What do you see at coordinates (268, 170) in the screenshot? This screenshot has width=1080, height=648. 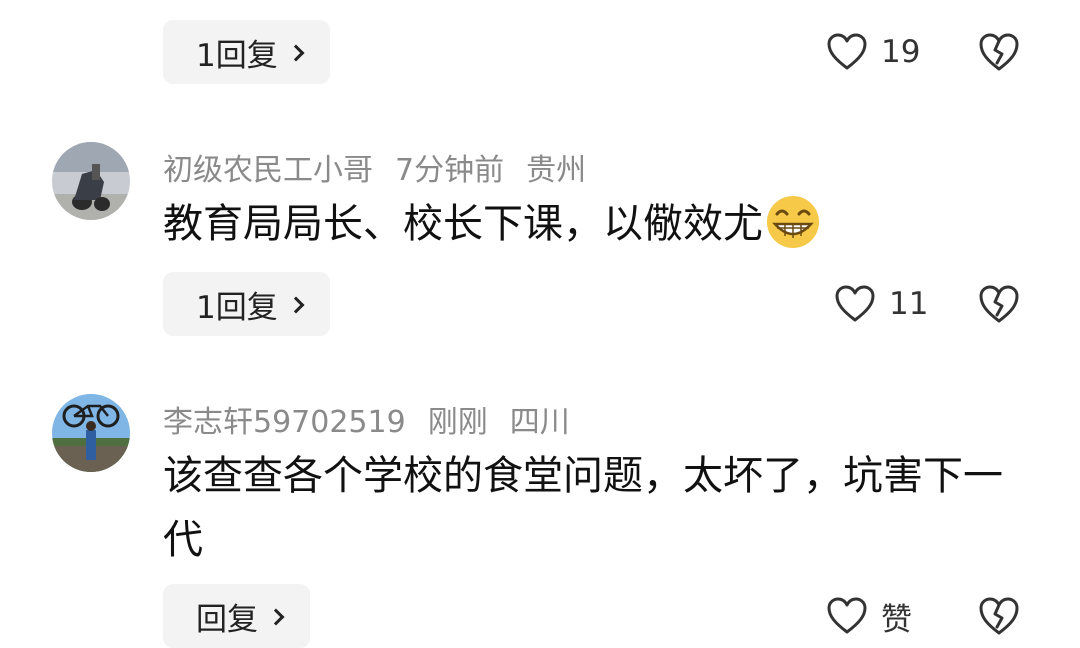 I see `username: 初级农民工小哥` at bounding box center [268, 170].